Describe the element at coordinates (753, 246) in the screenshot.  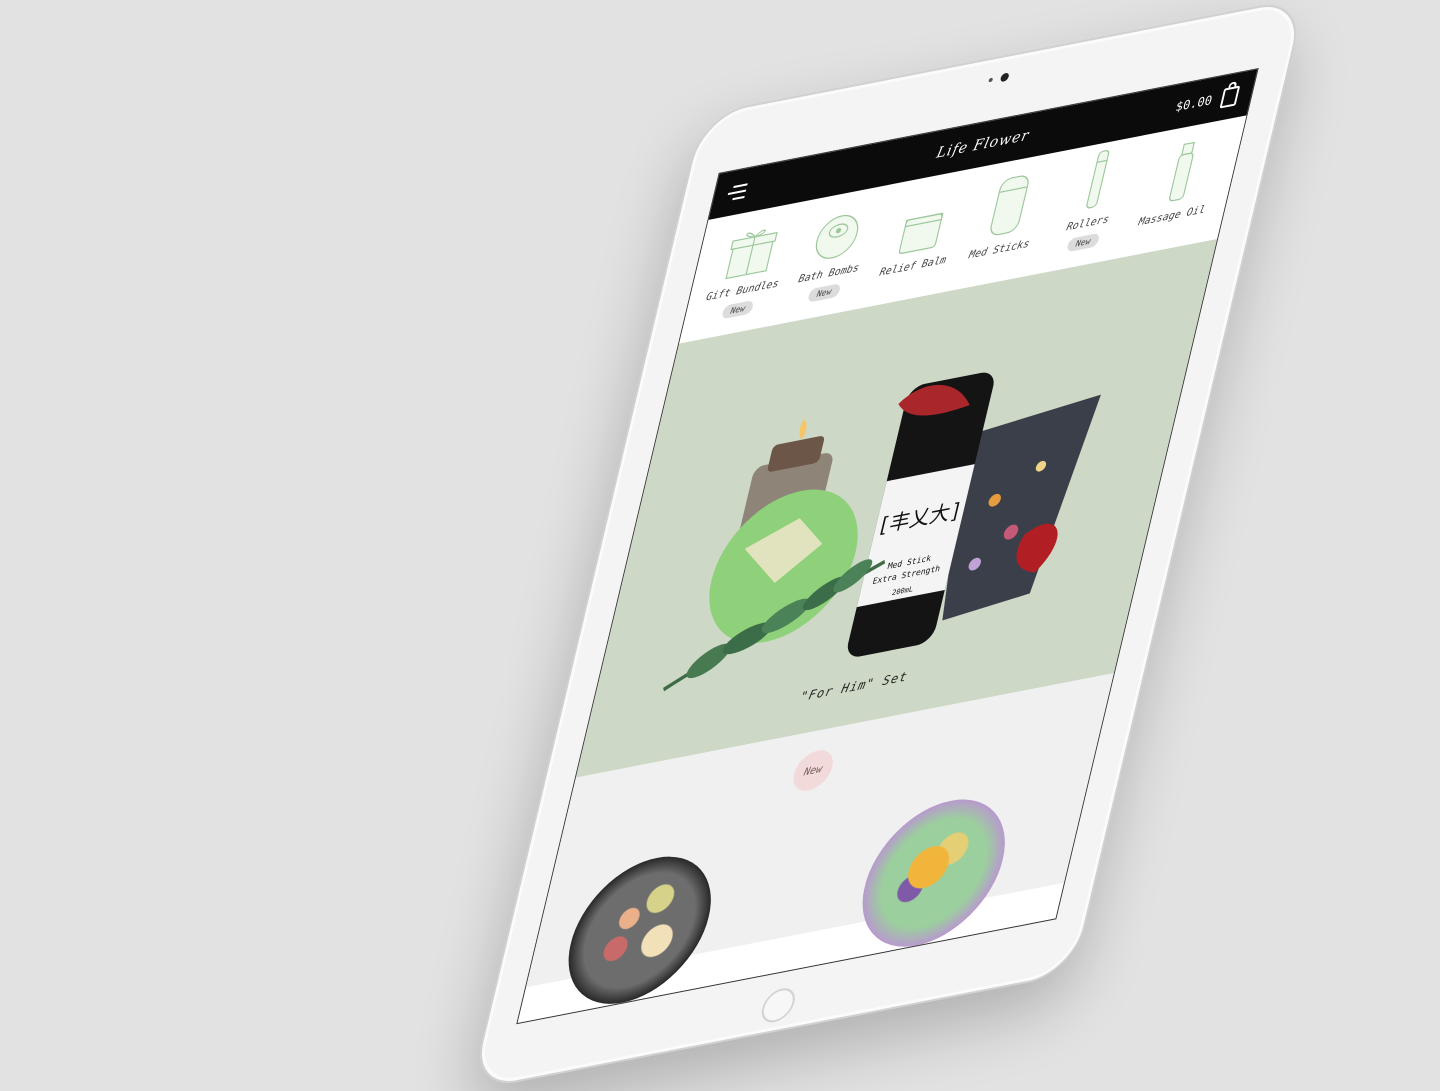
I see `gift-box-icon` at that location.